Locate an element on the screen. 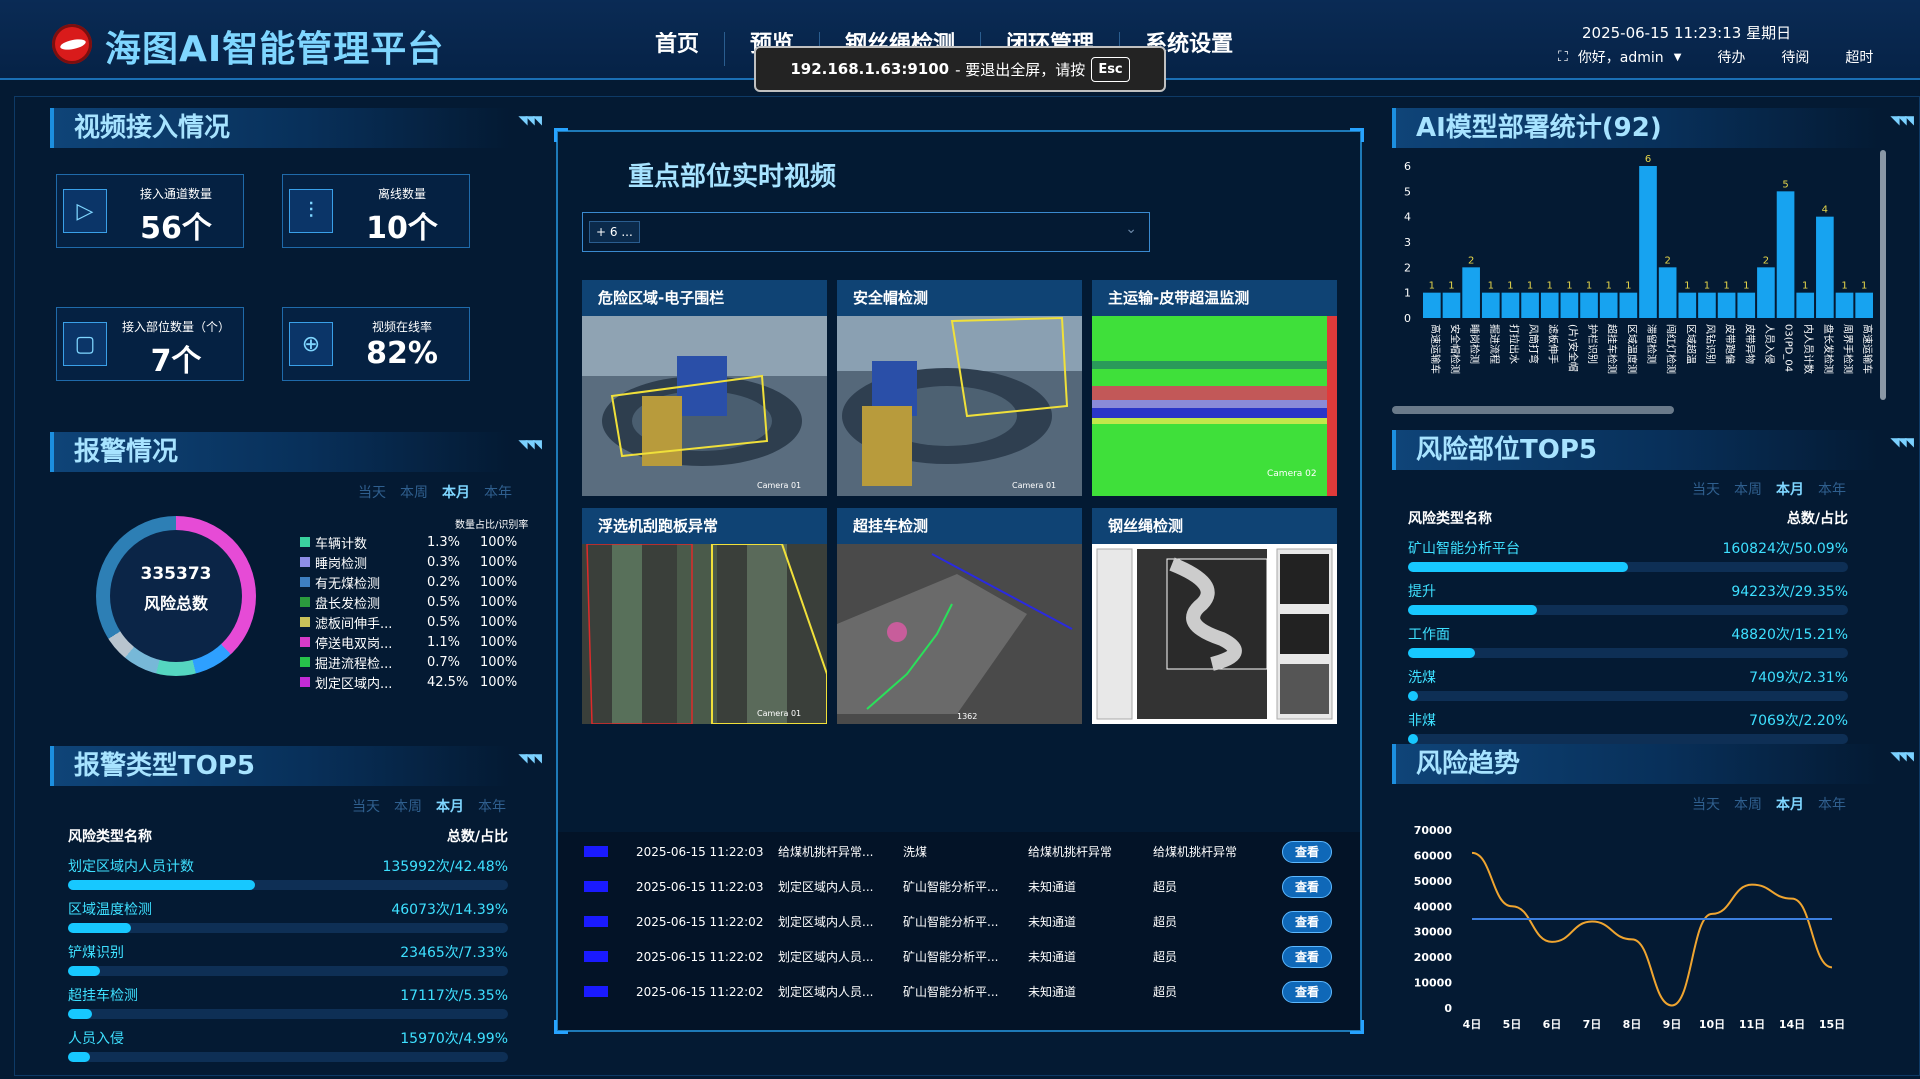 The image size is (1920, 1079). alert-channel: 未知通道 is located at coordinates (1052, 957).